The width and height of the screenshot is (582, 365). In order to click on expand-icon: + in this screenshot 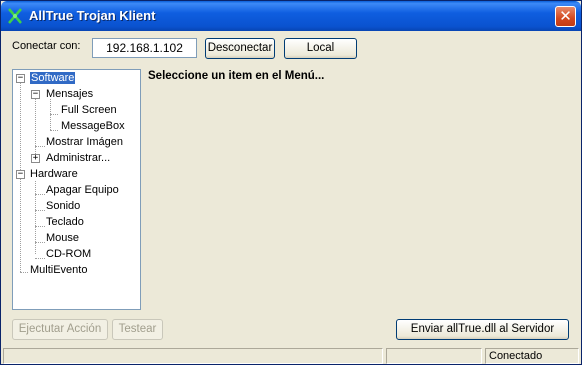, I will do `click(35, 158)`.